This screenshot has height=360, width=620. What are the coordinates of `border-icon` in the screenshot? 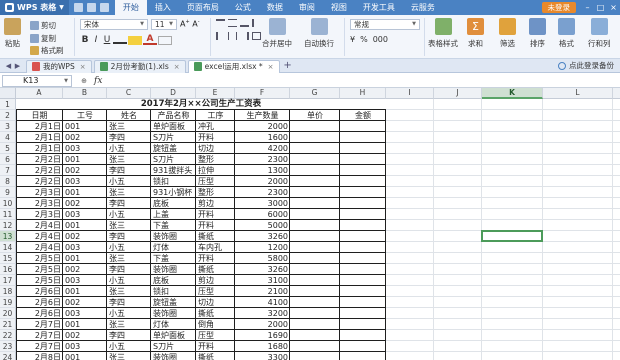 It's located at (120, 40).